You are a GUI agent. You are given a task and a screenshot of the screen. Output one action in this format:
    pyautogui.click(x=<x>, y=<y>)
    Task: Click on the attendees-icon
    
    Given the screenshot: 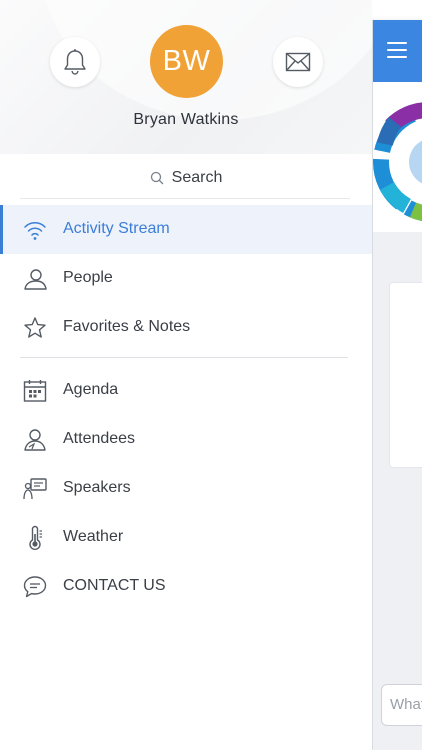 What is the action you would take?
    pyautogui.click(x=35, y=440)
    